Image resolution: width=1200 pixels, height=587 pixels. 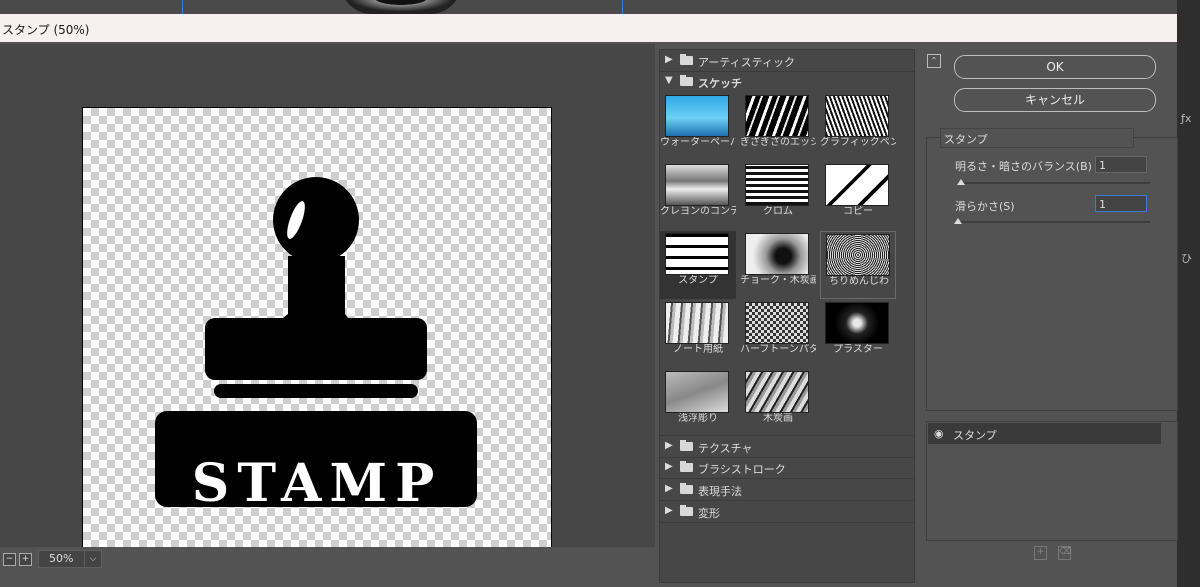 I want to click on category-sketch: ▼ スケッチ, so click(x=787, y=81).